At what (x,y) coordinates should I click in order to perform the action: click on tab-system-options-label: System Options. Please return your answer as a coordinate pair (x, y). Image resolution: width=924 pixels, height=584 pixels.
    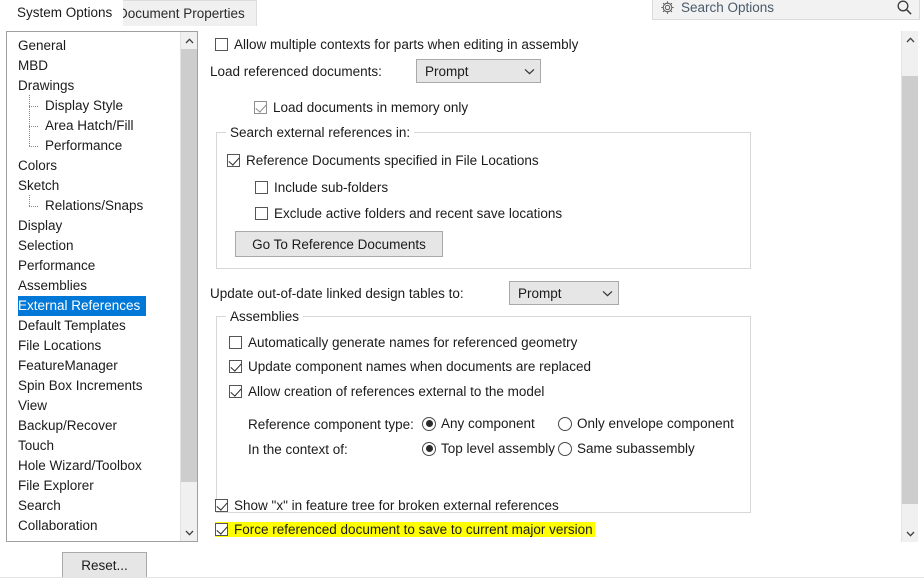
    Looking at the image, I should click on (65, 12).